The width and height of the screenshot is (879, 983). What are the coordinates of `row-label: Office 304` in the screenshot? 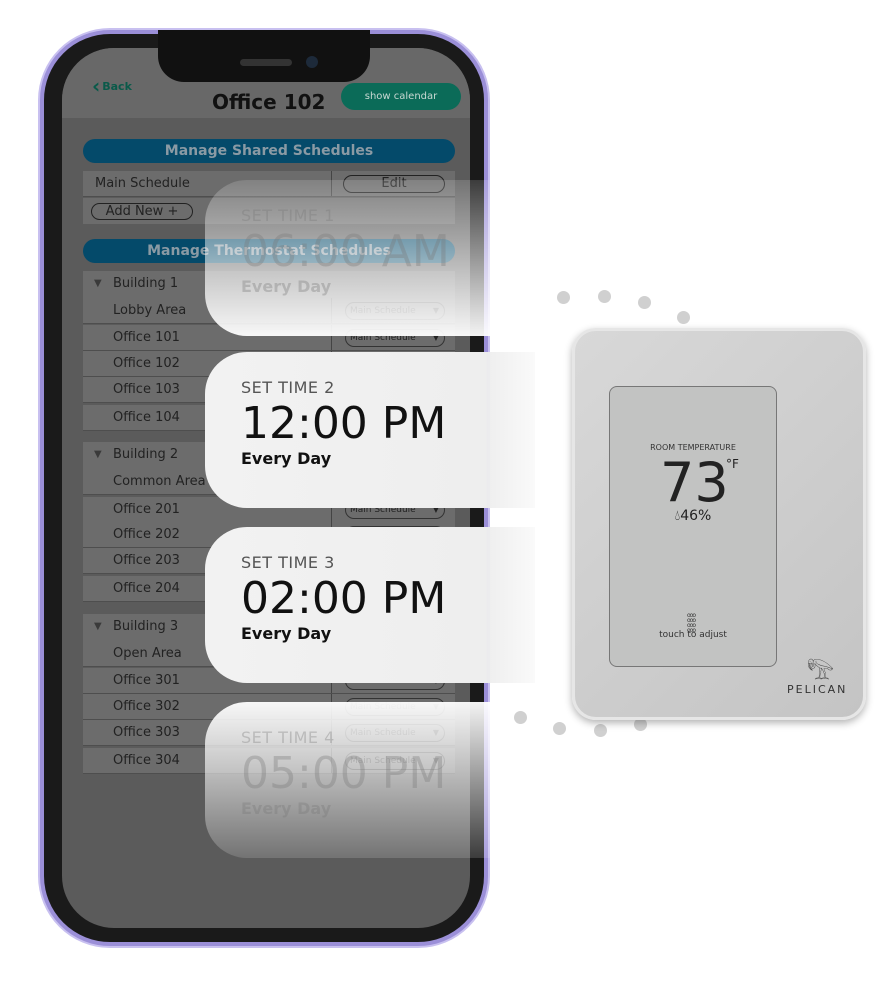 It's located at (146, 760).